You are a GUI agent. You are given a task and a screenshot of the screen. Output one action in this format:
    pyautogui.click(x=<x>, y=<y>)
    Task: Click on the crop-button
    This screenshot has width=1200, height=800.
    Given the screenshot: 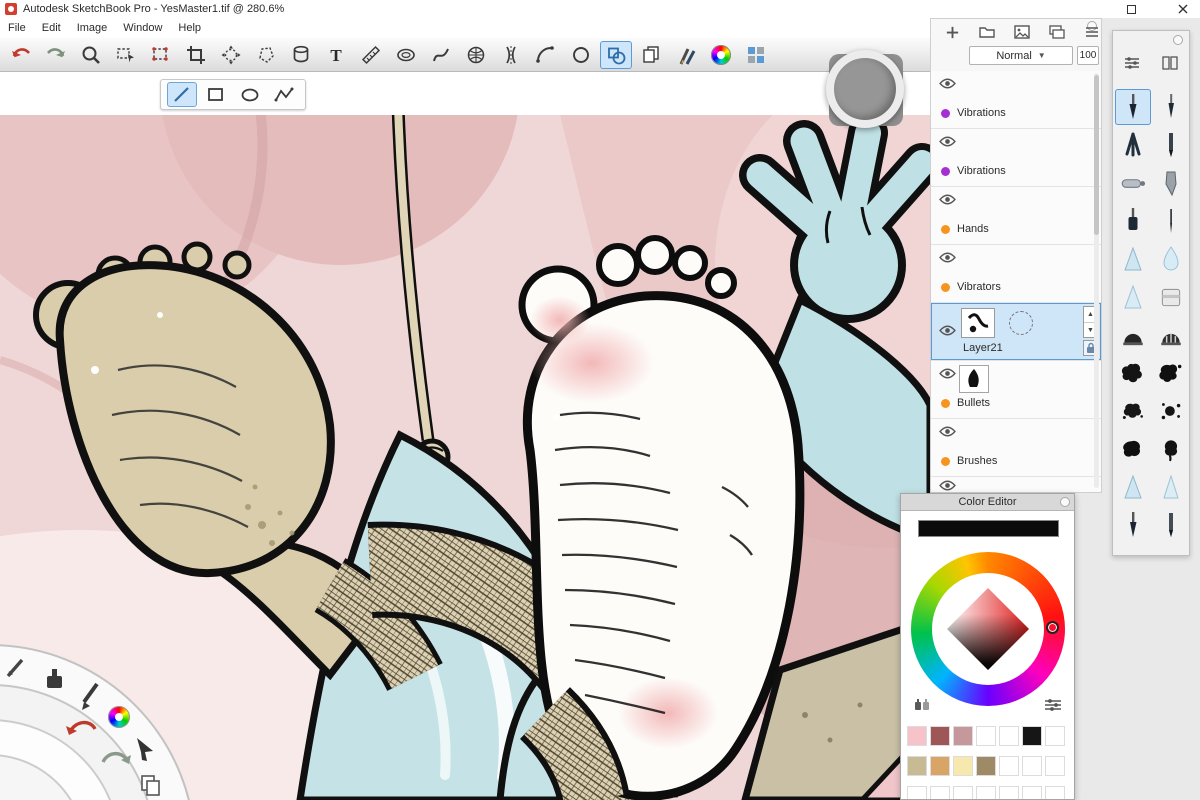 What is the action you would take?
    pyautogui.click(x=196, y=55)
    